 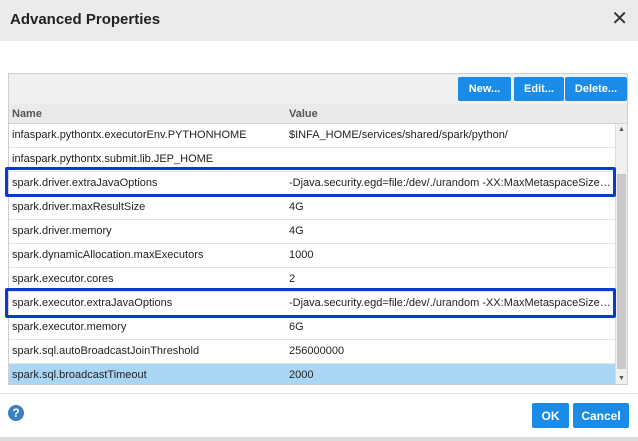 I want to click on row-value: 6G, so click(x=296, y=327).